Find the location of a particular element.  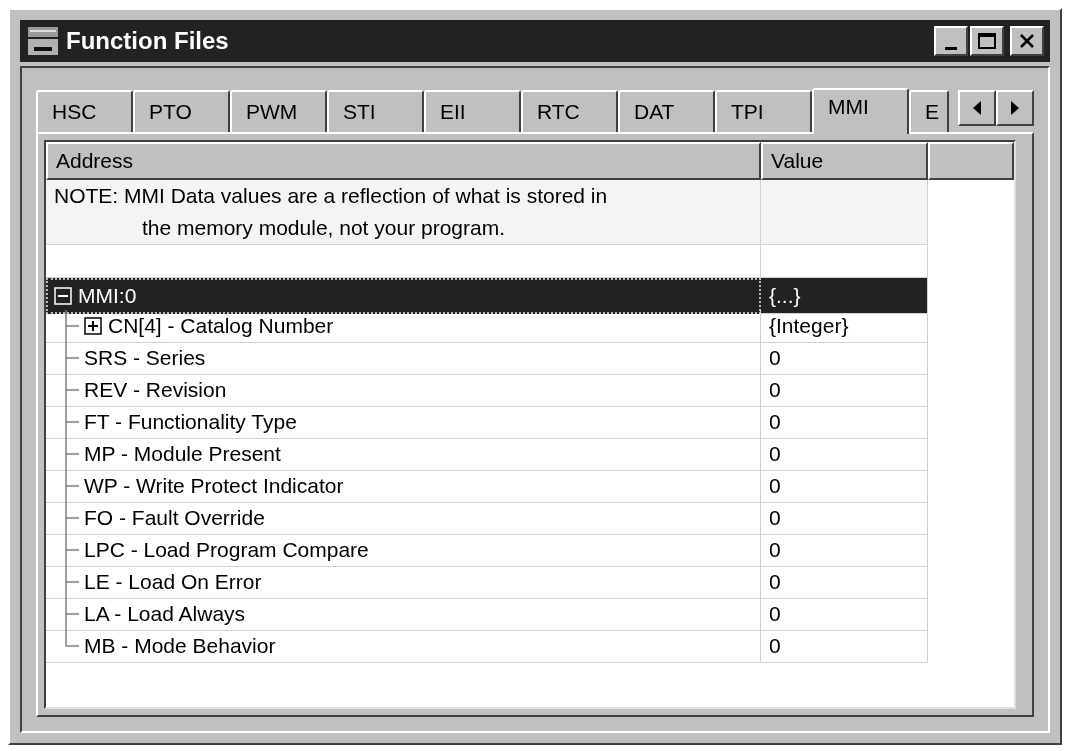

tab: E is located at coordinates (929, 111).